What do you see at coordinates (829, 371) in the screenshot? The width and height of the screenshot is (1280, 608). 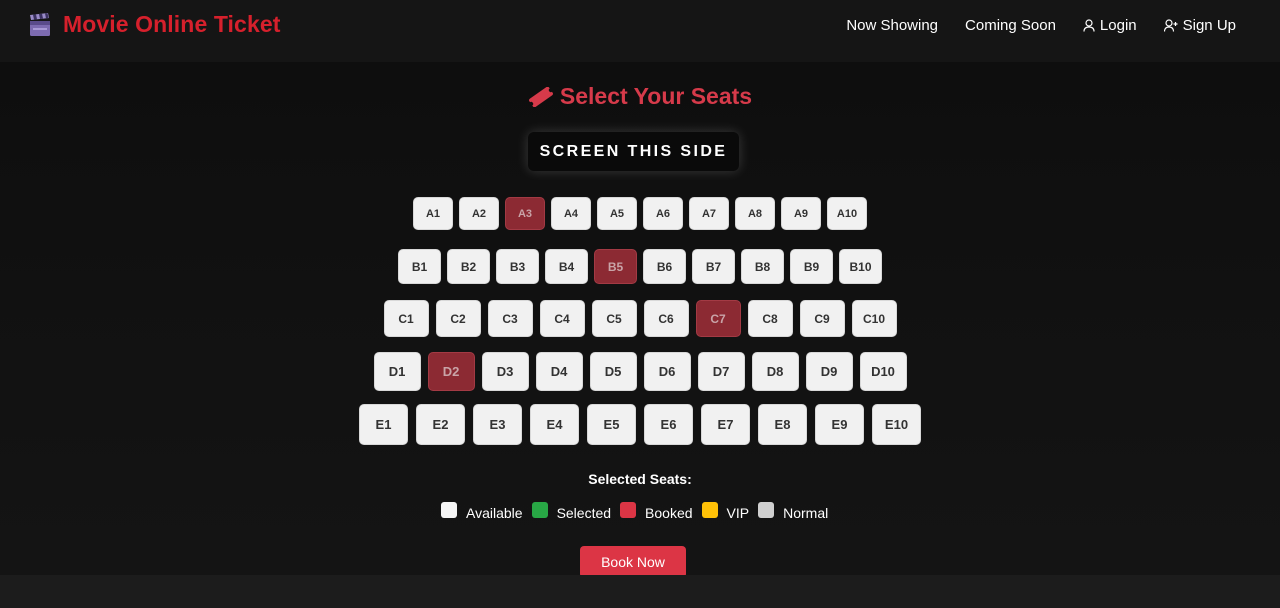 I see `seat-d9: D9` at bounding box center [829, 371].